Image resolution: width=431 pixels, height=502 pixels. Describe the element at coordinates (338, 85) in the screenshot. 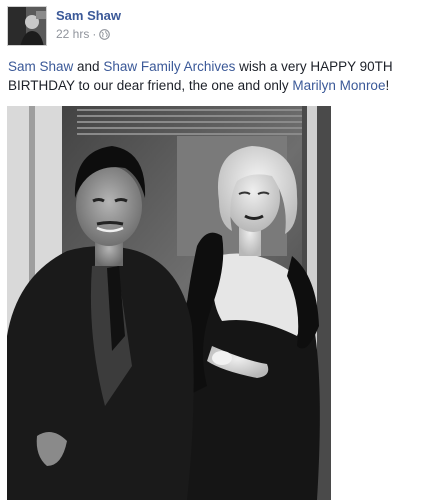

I see `mention-marilyn-monroe: Marilyn Monroe` at that location.